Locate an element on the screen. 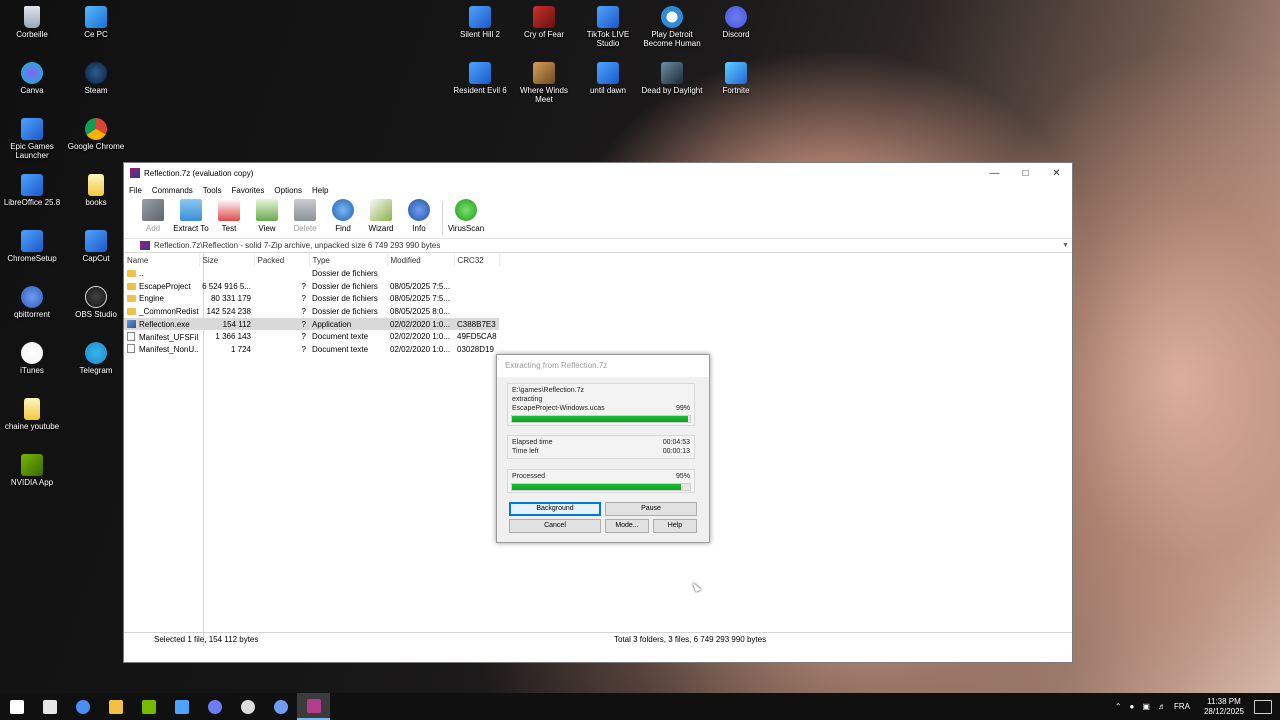 The width and height of the screenshot is (1280, 720). chevron-down-icon: ▼ is located at coordinates (1067, 245).